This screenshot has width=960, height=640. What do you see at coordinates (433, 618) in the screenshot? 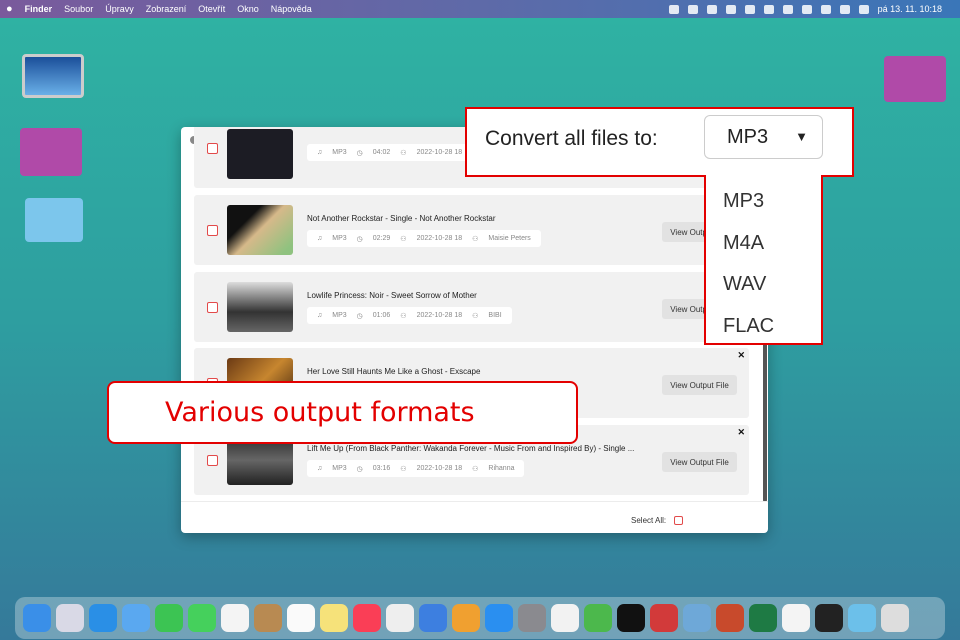
I see `keynote-icon` at bounding box center [433, 618].